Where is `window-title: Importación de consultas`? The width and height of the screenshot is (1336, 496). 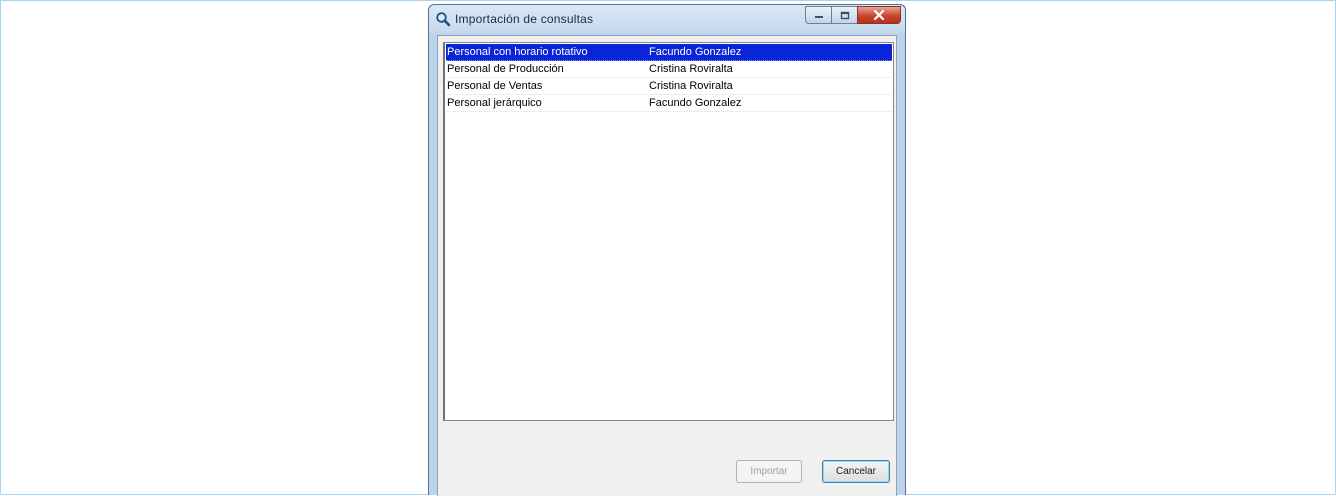
window-title: Importación de consultas is located at coordinates (524, 19).